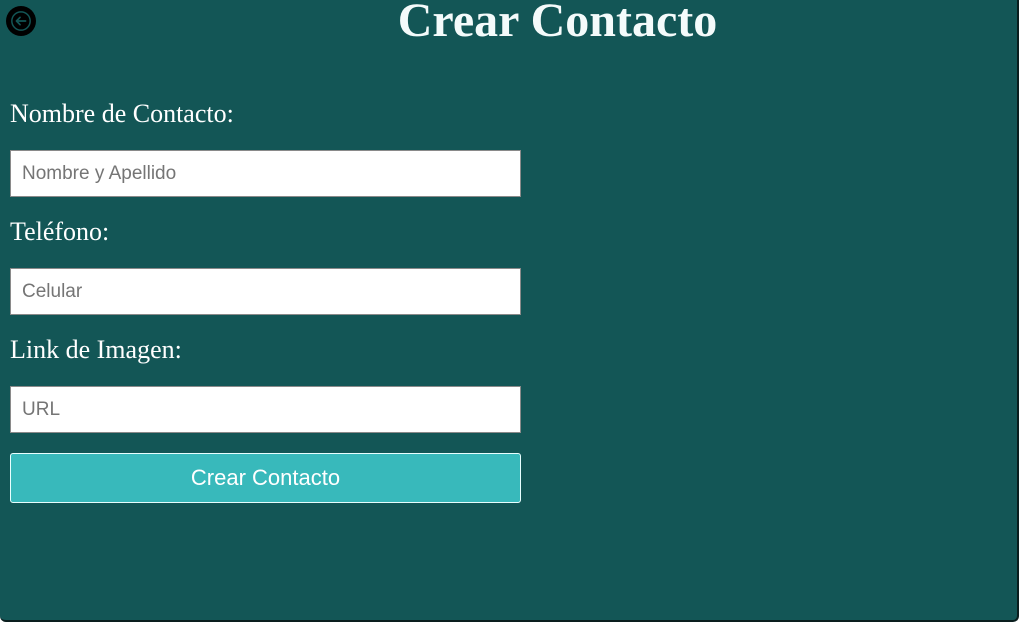  What do you see at coordinates (96, 349) in the screenshot?
I see `image-link-label: Link de Imagen:` at bounding box center [96, 349].